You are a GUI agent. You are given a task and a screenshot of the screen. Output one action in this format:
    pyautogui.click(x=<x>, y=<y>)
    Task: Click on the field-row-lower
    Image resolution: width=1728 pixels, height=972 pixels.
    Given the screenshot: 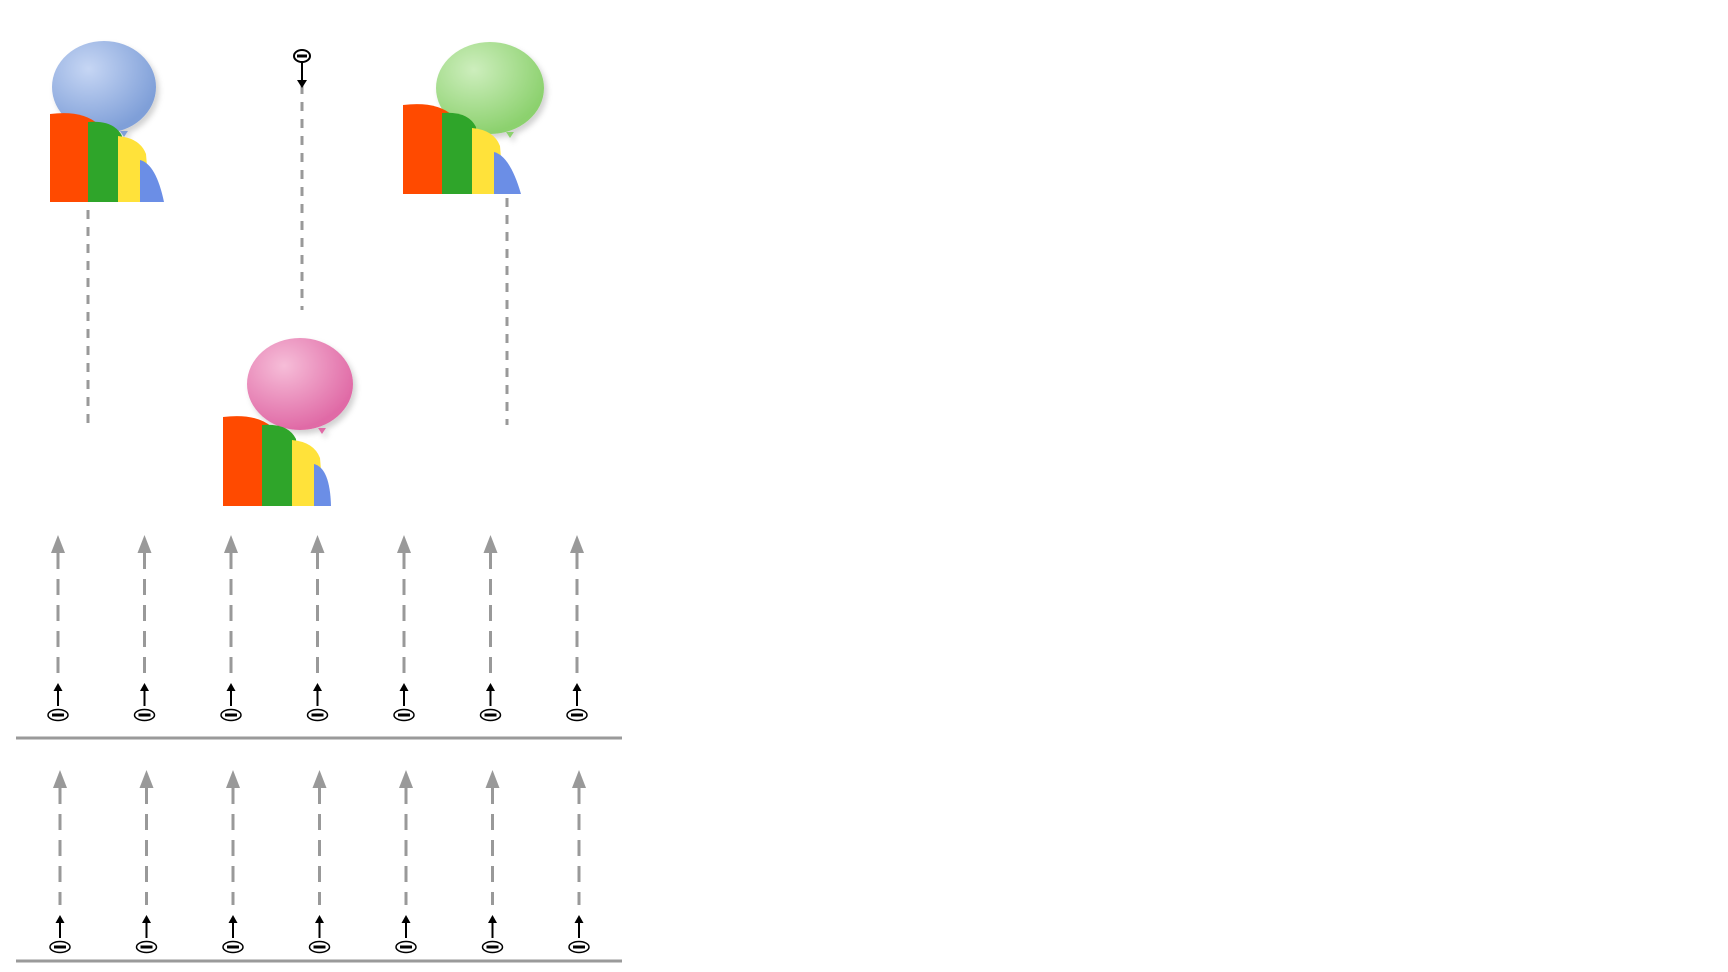 What is the action you would take?
    pyautogui.click(x=319, y=862)
    